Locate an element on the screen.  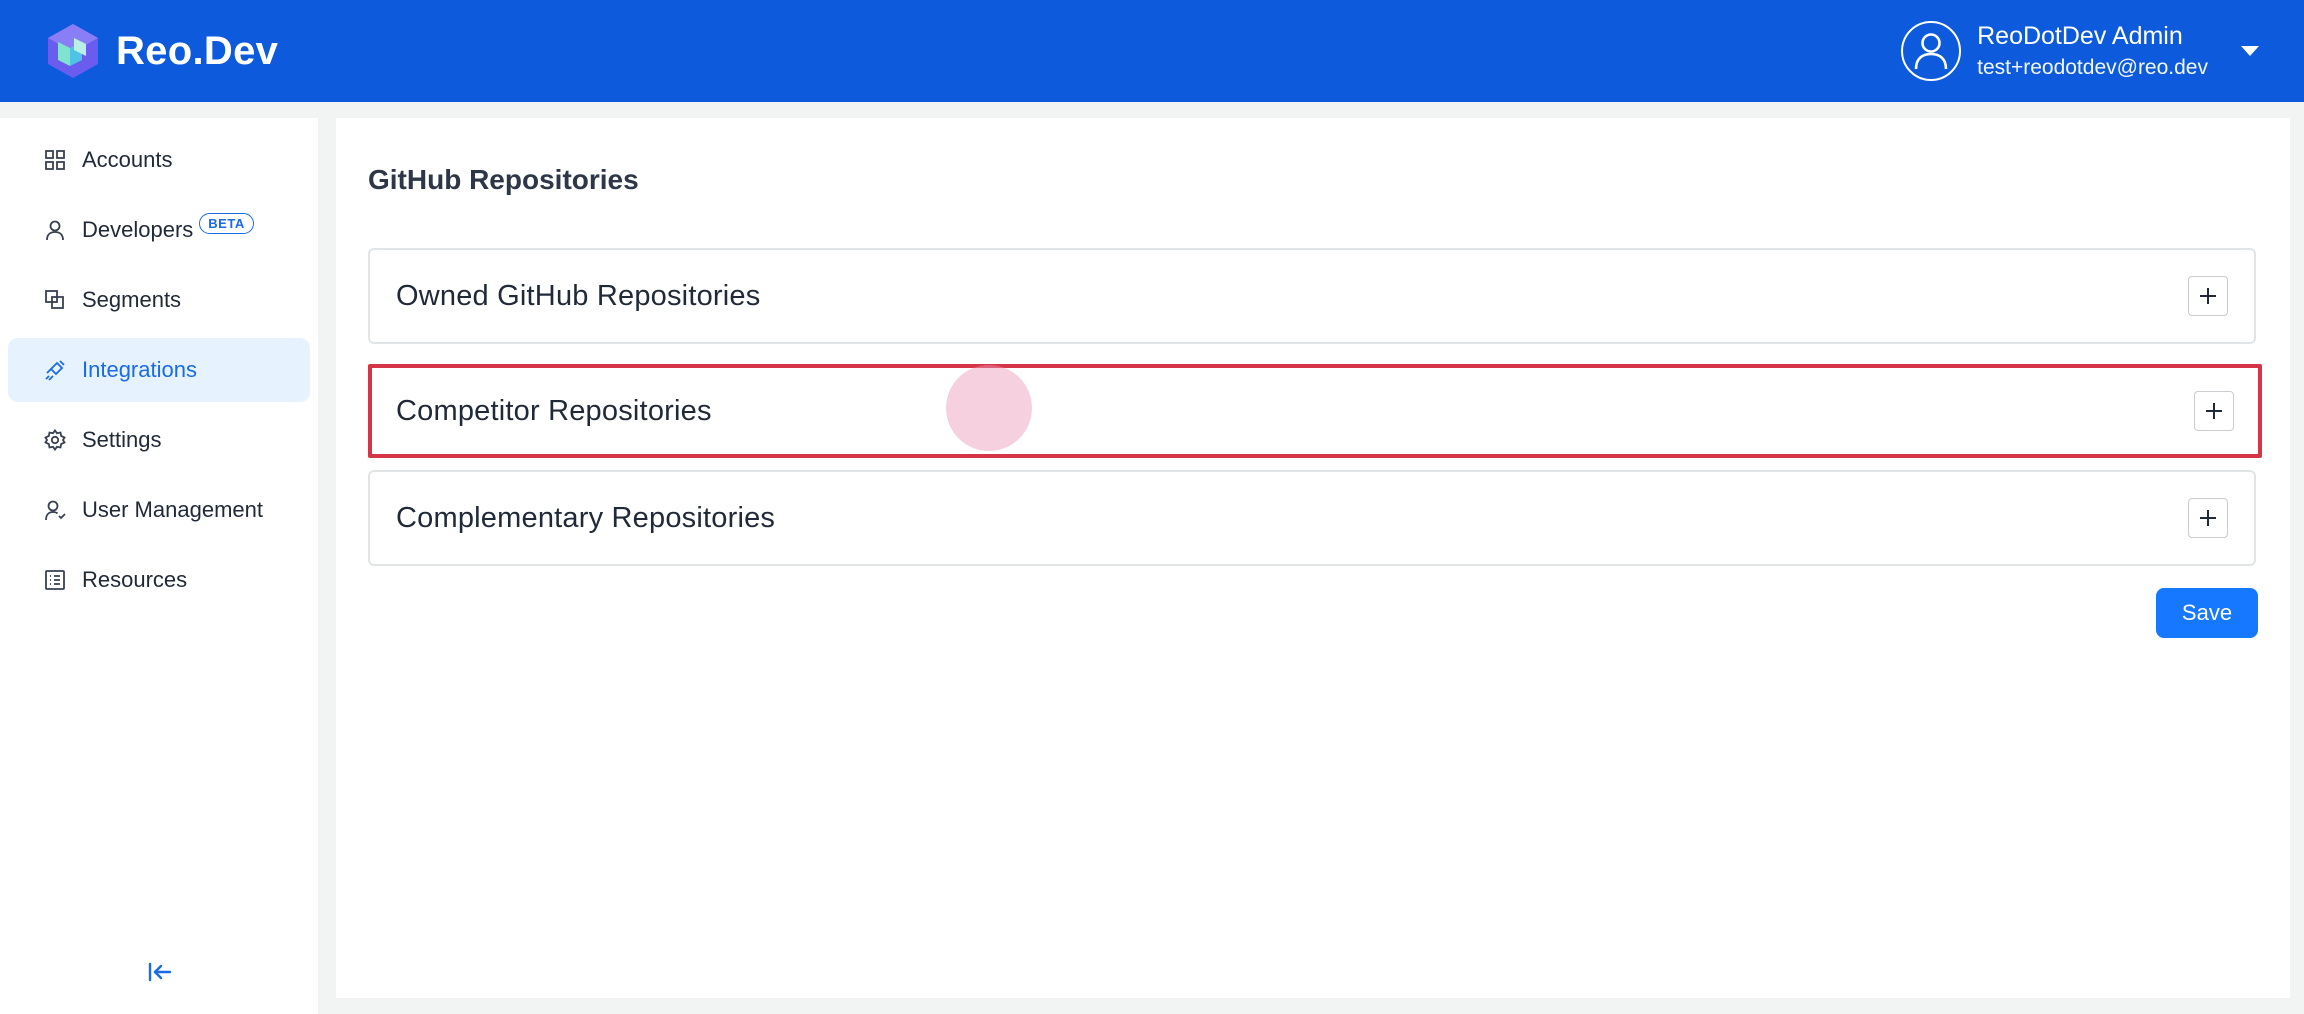
collapse-sidebar-button is located at coordinates (160, 972).